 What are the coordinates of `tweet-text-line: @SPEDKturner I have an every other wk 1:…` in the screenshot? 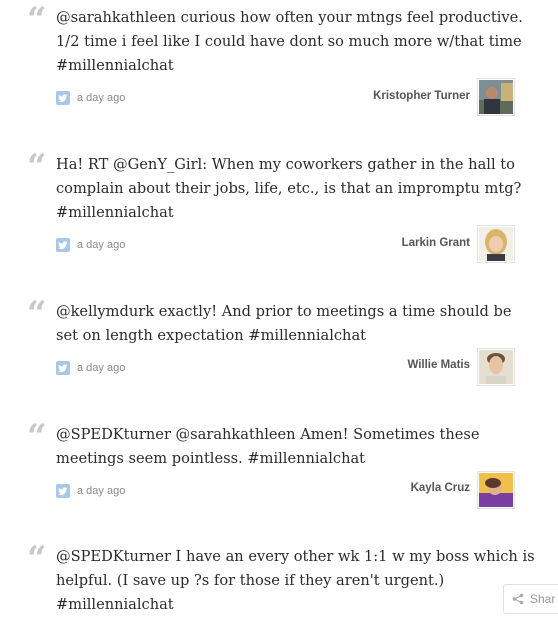 It's located at (295, 556).